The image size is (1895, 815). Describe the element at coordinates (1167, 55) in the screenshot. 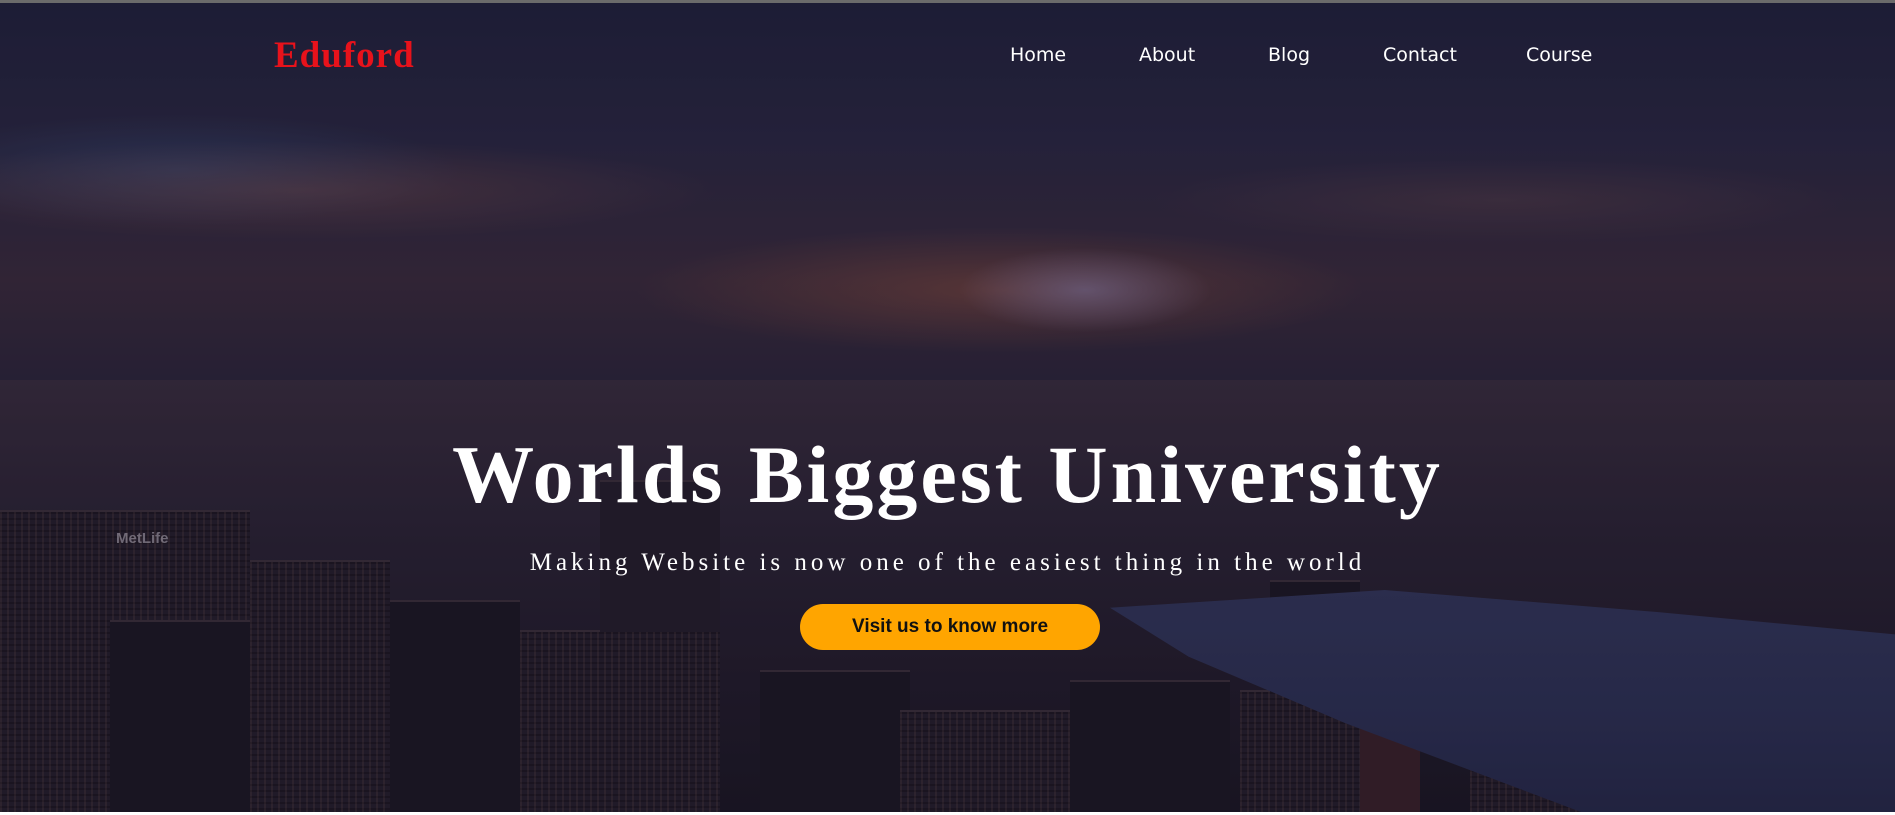

I see `nav-link-about: About` at that location.